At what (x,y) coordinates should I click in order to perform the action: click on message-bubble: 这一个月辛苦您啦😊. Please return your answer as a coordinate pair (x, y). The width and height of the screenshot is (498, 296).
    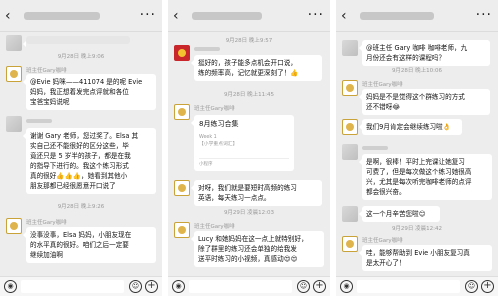
    Looking at the image, I should click on (399, 214).